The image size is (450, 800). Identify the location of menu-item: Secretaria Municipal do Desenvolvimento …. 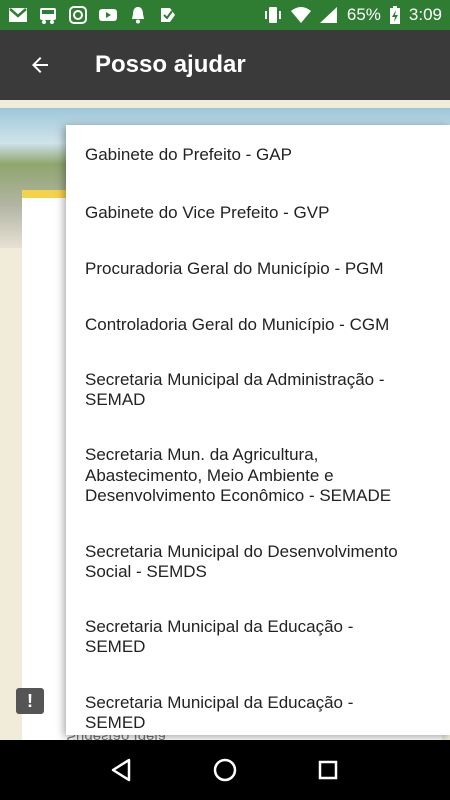
(258, 562).